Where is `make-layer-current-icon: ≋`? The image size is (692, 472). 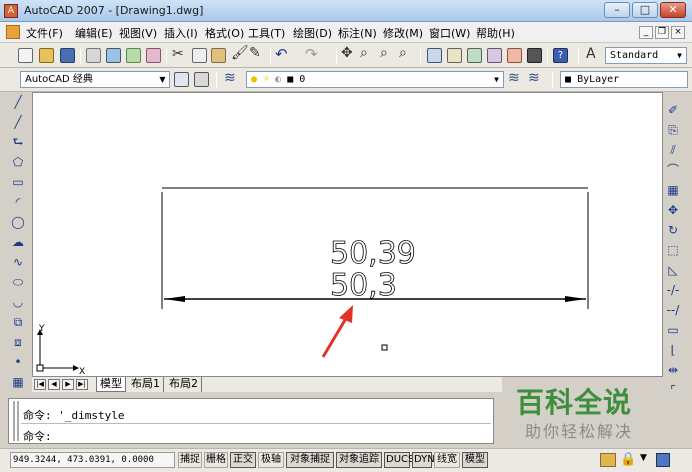 make-layer-current-icon: ≋ is located at coordinates (514, 78).